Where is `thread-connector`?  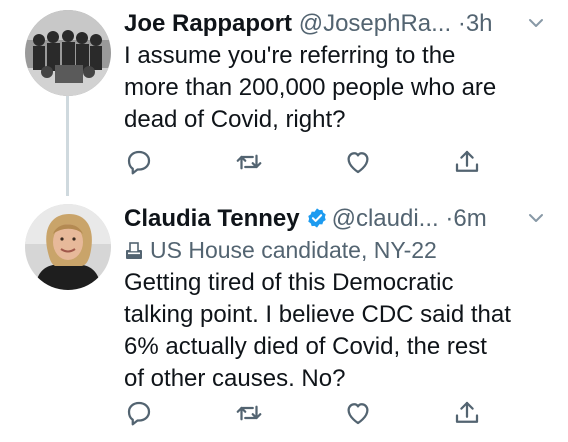
thread-connector is located at coordinates (67, 146).